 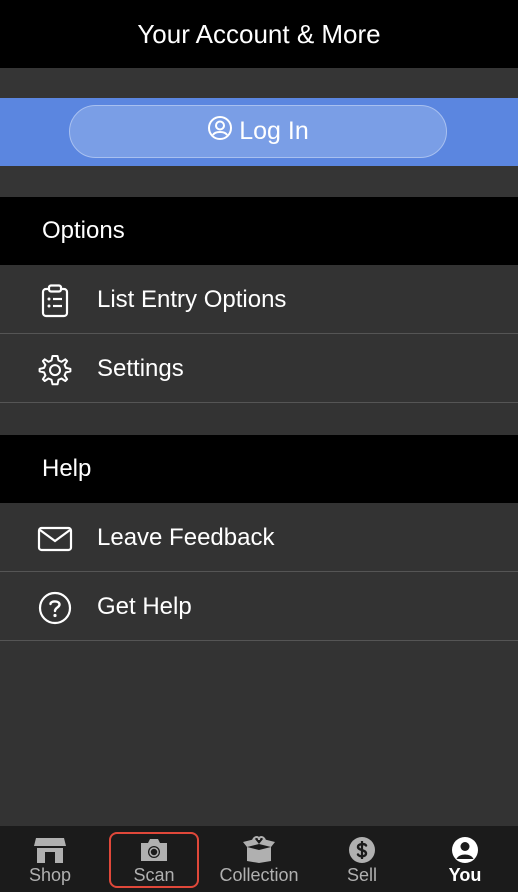 I want to click on tab-label: Shop, so click(x=50, y=875).